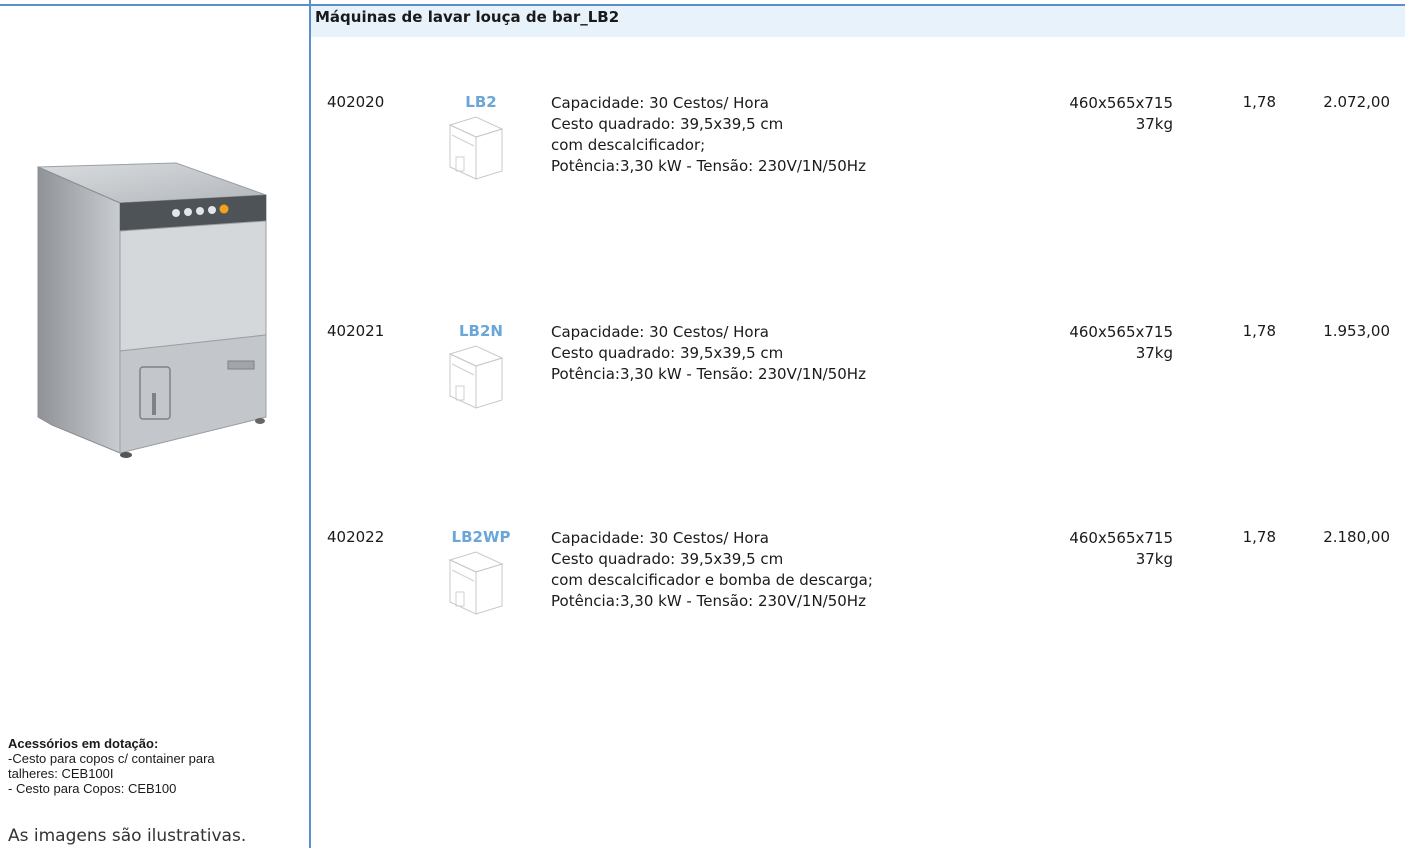  What do you see at coordinates (481, 331) in the screenshot?
I see `product-model: LB2N` at bounding box center [481, 331].